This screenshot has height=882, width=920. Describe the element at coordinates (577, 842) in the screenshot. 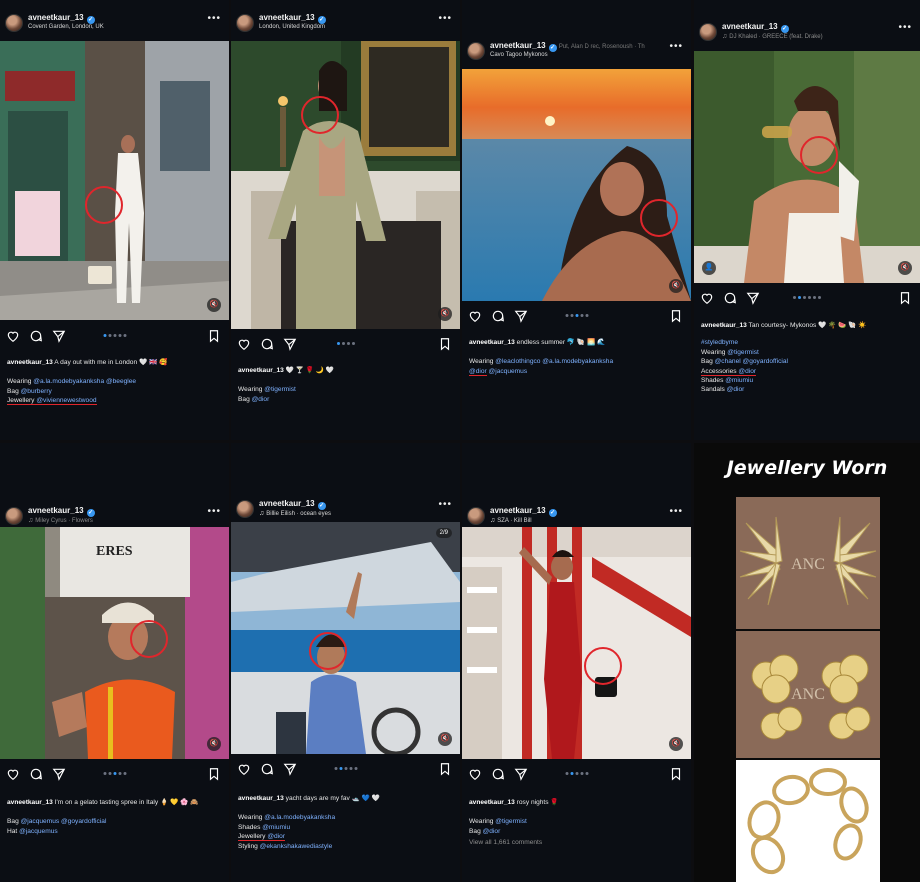

I see `view-comments-link: View all 1,661 comments` at that location.